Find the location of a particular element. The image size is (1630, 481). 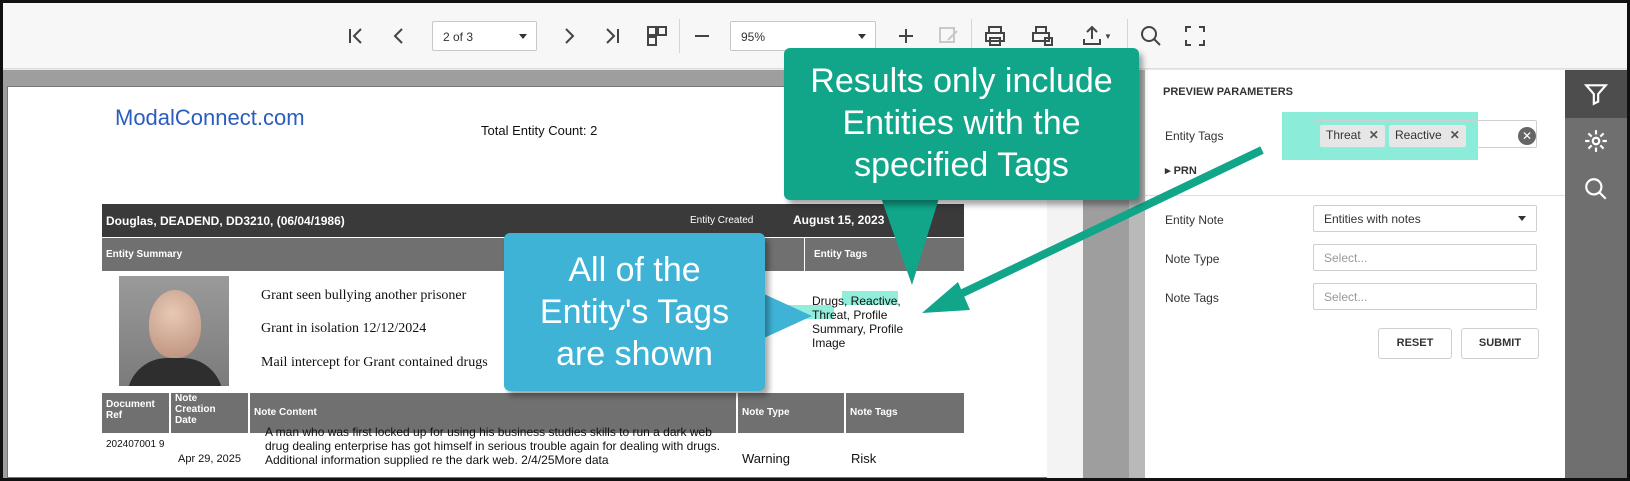

note-type-label: Note Type is located at coordinates (1192, 259).